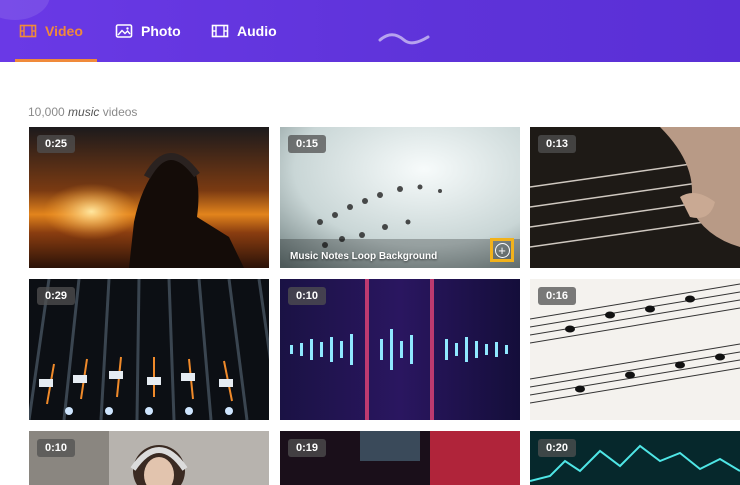  Describe the element at coordinates (56, 144) in the screenshot. I see `duration-badge: 0:25` at that location.